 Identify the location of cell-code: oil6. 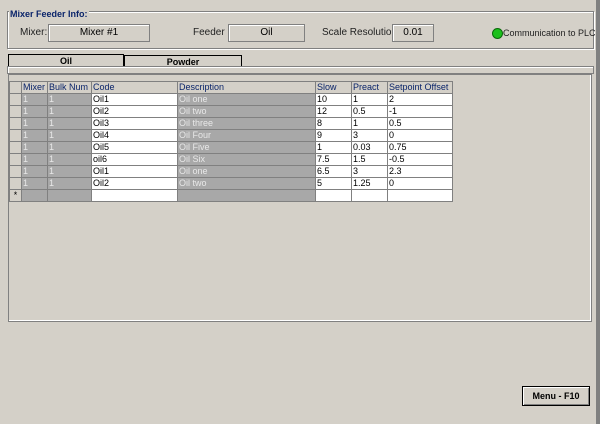
(134, 159).